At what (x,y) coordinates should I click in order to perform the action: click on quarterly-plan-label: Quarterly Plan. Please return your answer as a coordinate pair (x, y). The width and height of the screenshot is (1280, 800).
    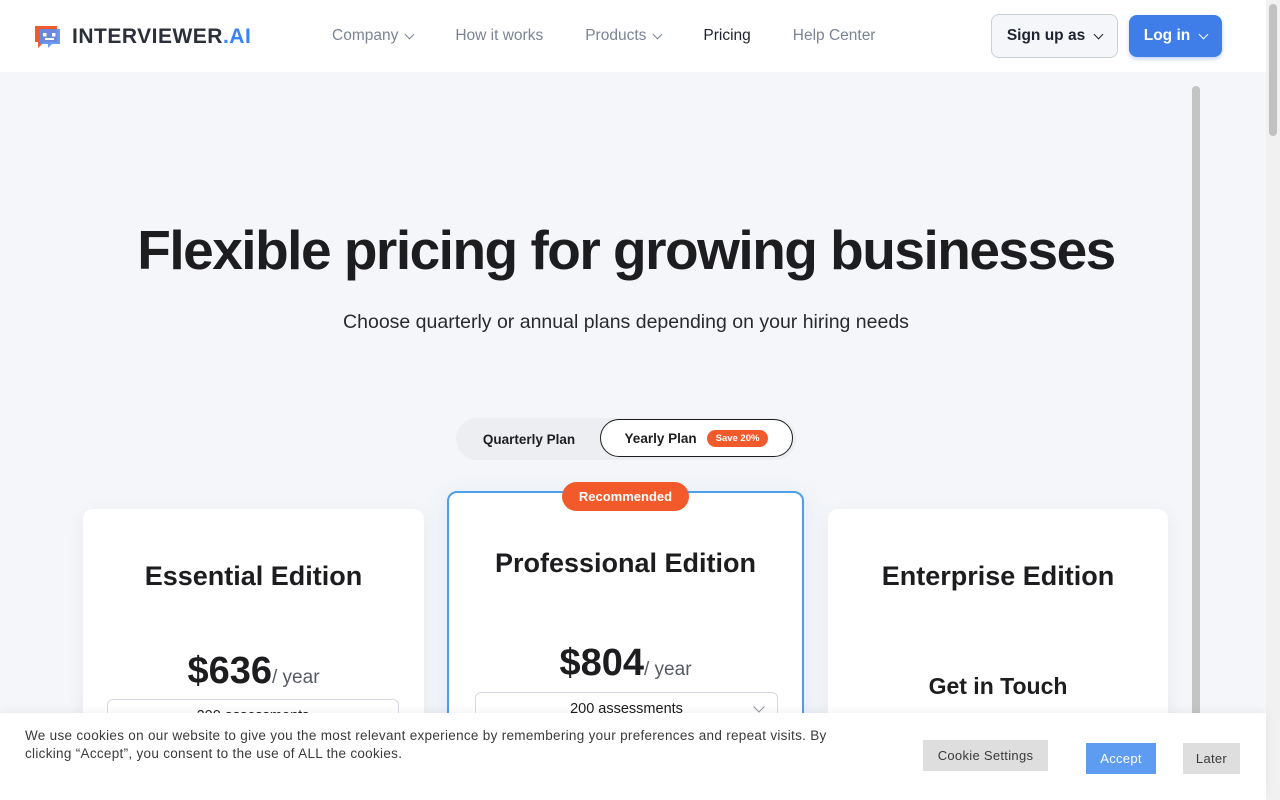
    Looking at the image, I should click on (529, 439).